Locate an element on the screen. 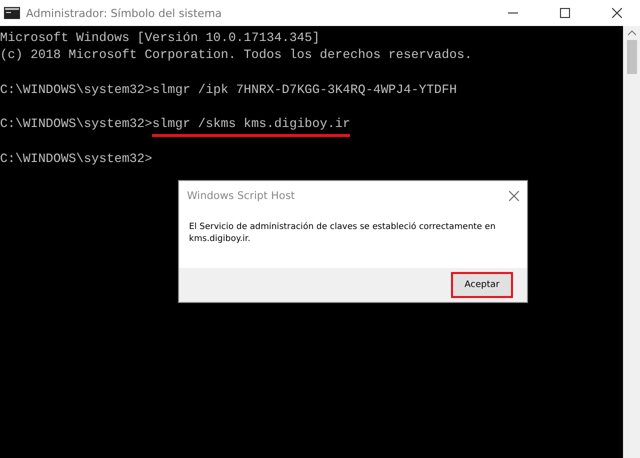 The height and width of the screenshot is (458, 640). scroll-thumb is located at coordinates (631, 57).